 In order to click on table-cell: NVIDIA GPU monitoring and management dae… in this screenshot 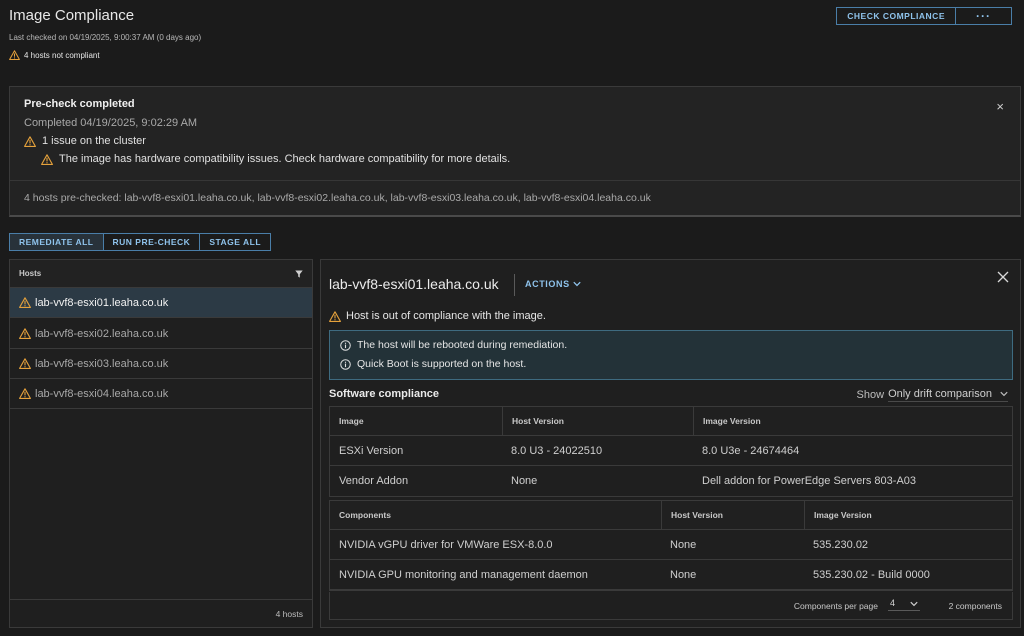, I will do `click(463, 574)`.